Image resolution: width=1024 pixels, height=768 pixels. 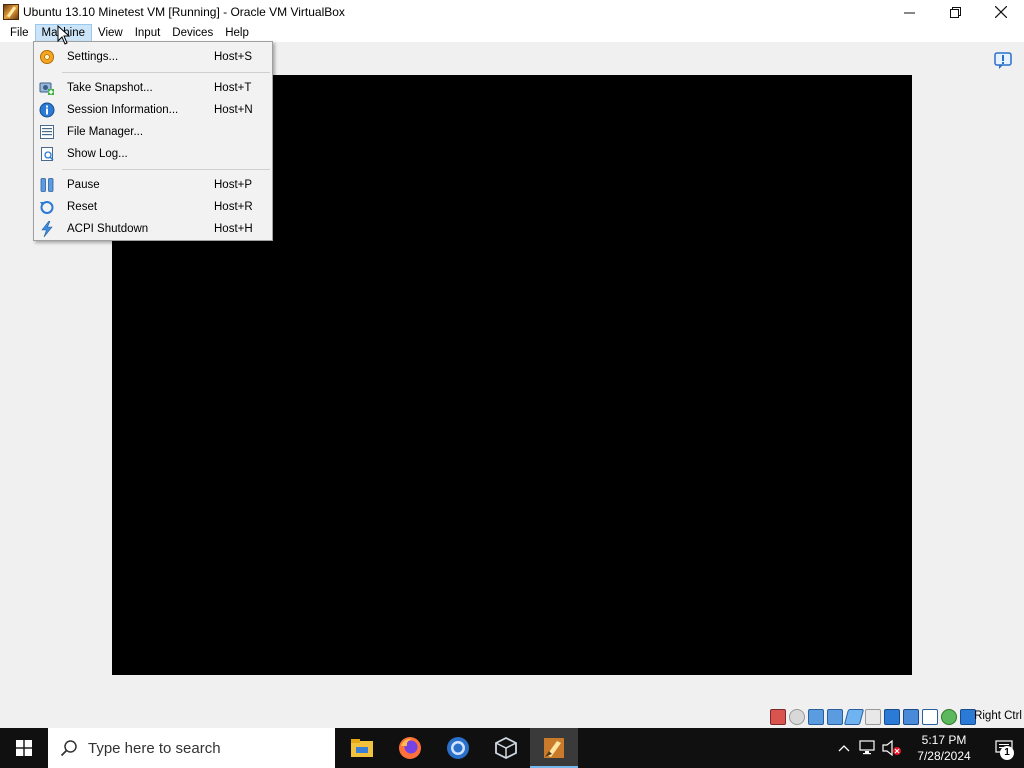 I want to click on restore-icon, so click(x=955, y=12).